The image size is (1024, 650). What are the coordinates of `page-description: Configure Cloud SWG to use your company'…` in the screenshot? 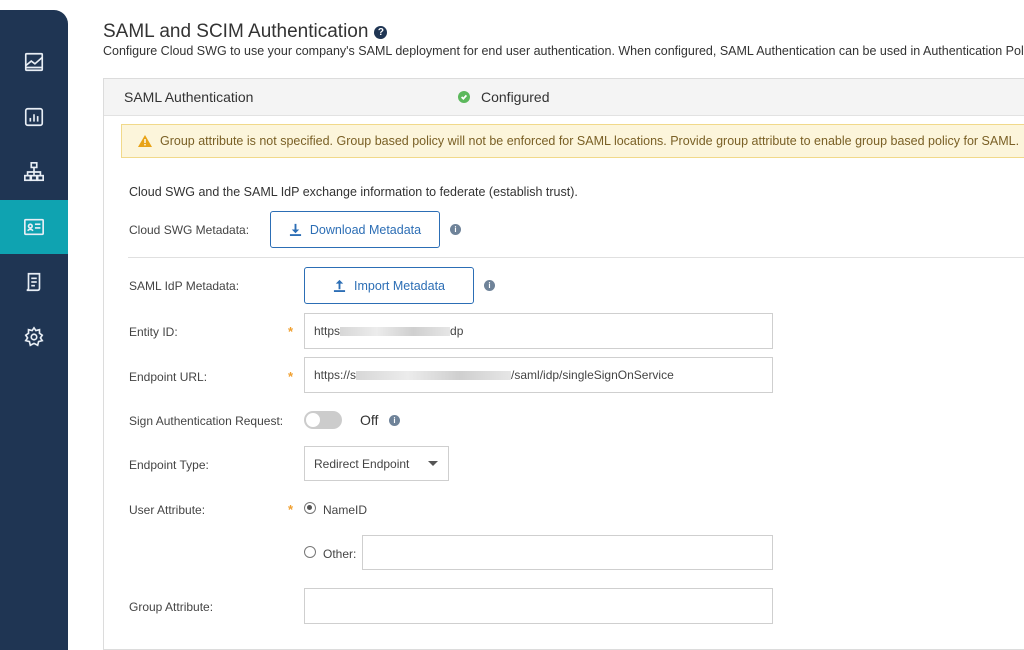 It's located at (563, 51).